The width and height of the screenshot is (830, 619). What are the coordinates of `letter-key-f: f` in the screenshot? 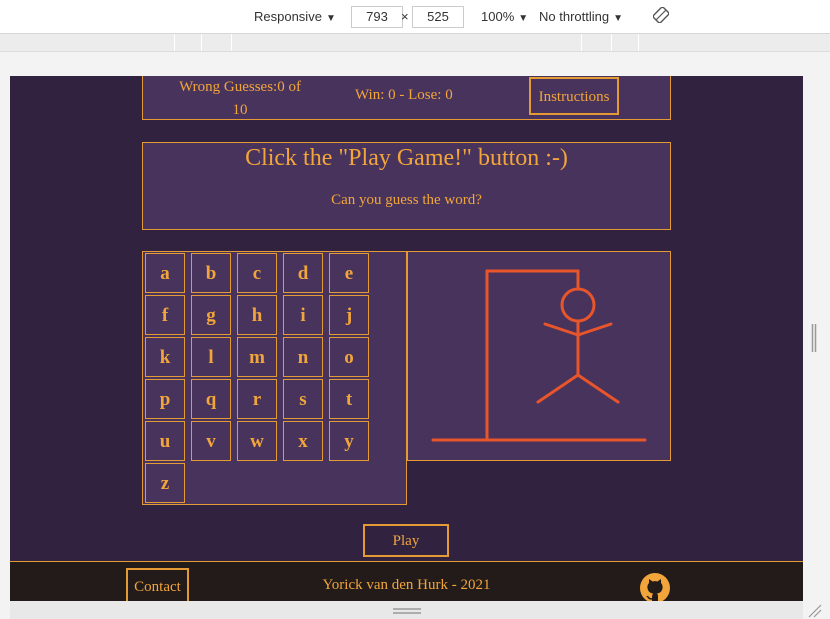 It's located at (165, 315).